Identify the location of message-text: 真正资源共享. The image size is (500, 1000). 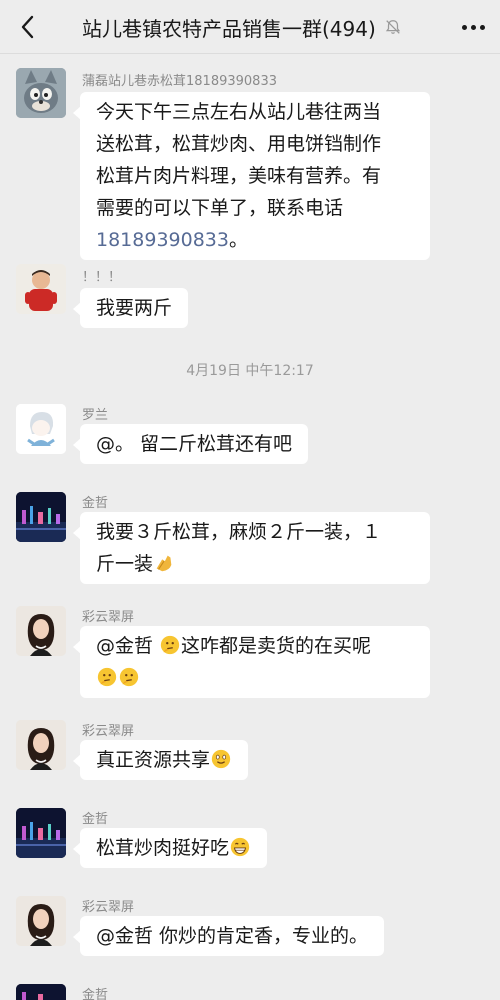
(153, 760).